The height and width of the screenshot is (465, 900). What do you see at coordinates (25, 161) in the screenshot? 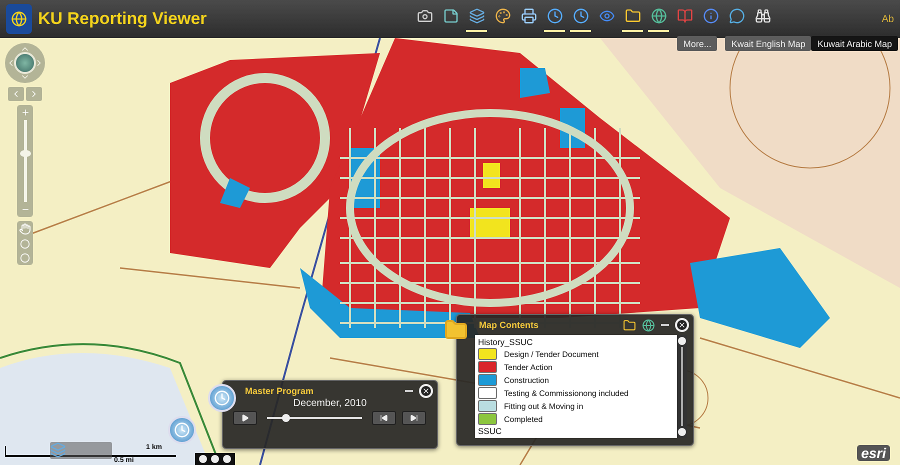
I see `zoom-slider` at bounding box center [25, 161].